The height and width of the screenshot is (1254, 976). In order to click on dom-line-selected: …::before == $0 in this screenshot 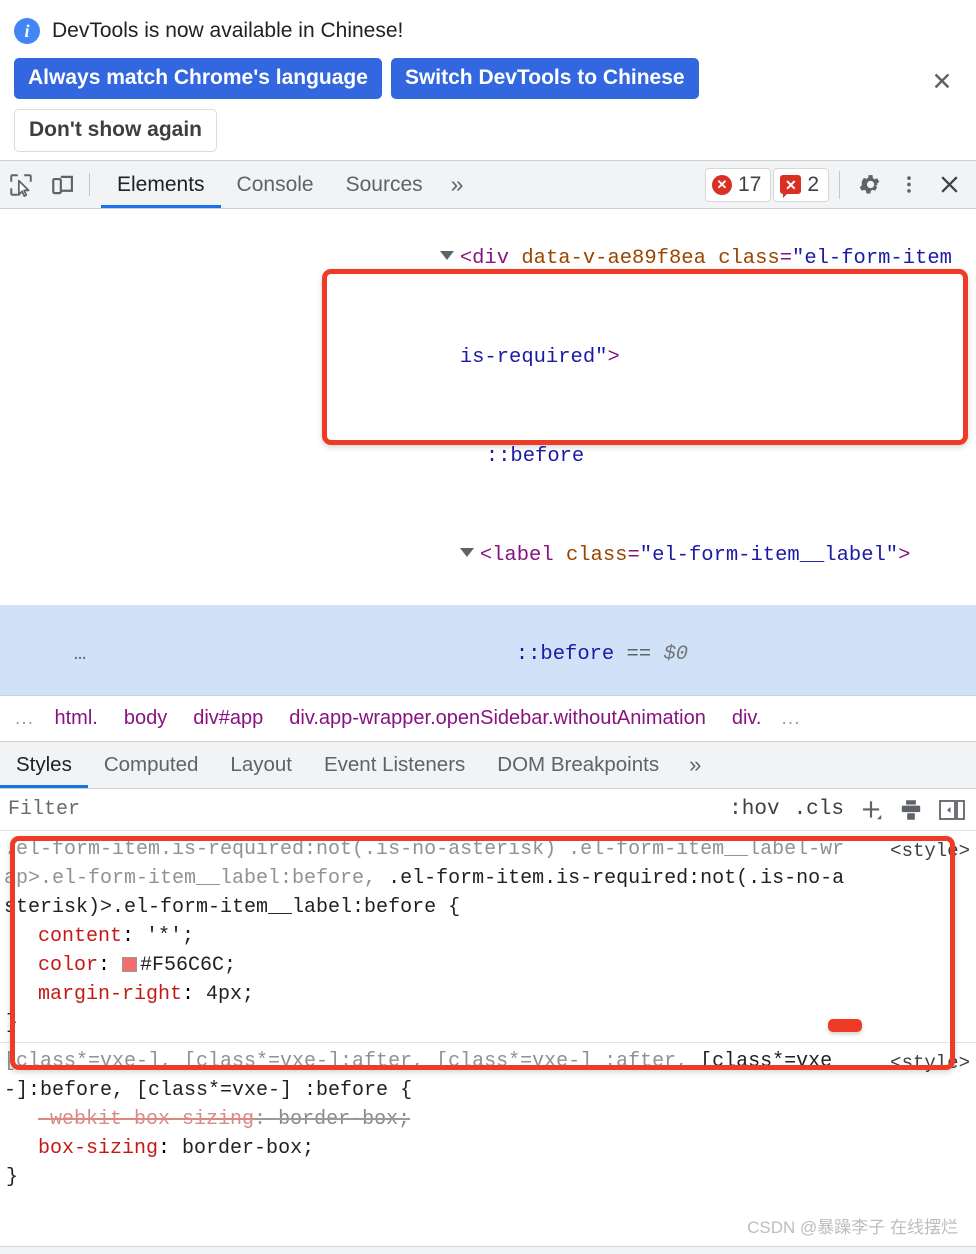, I will do `click(488, 650)`.